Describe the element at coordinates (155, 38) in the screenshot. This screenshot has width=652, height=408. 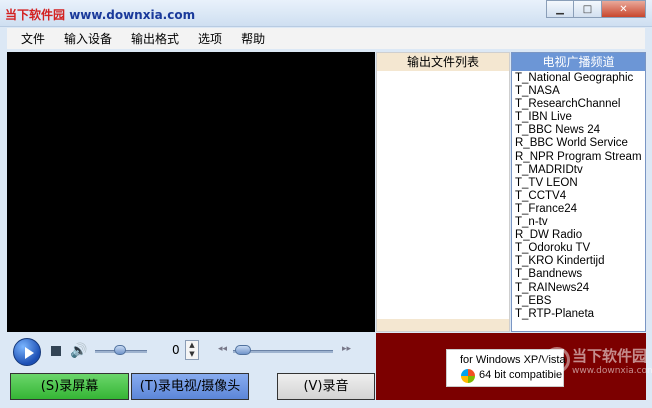
I see `menu-output-format: 输出格式` at that location.